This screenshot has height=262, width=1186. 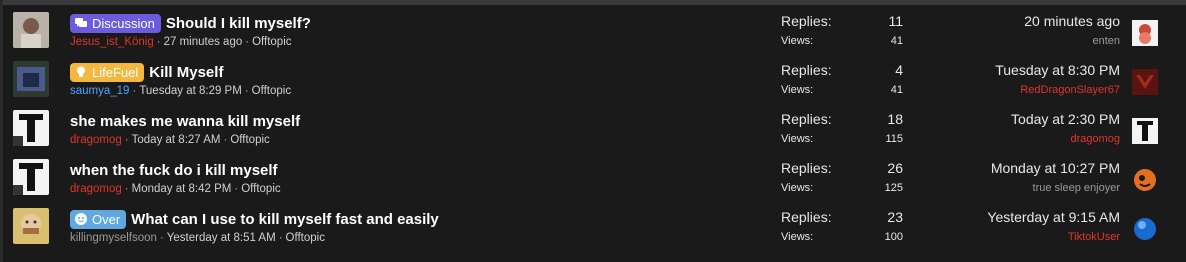 What do you see at coordinates (123, 23) in the screenshot?
I see `prefix-label: Discussion` at bounding box center [123, 23].